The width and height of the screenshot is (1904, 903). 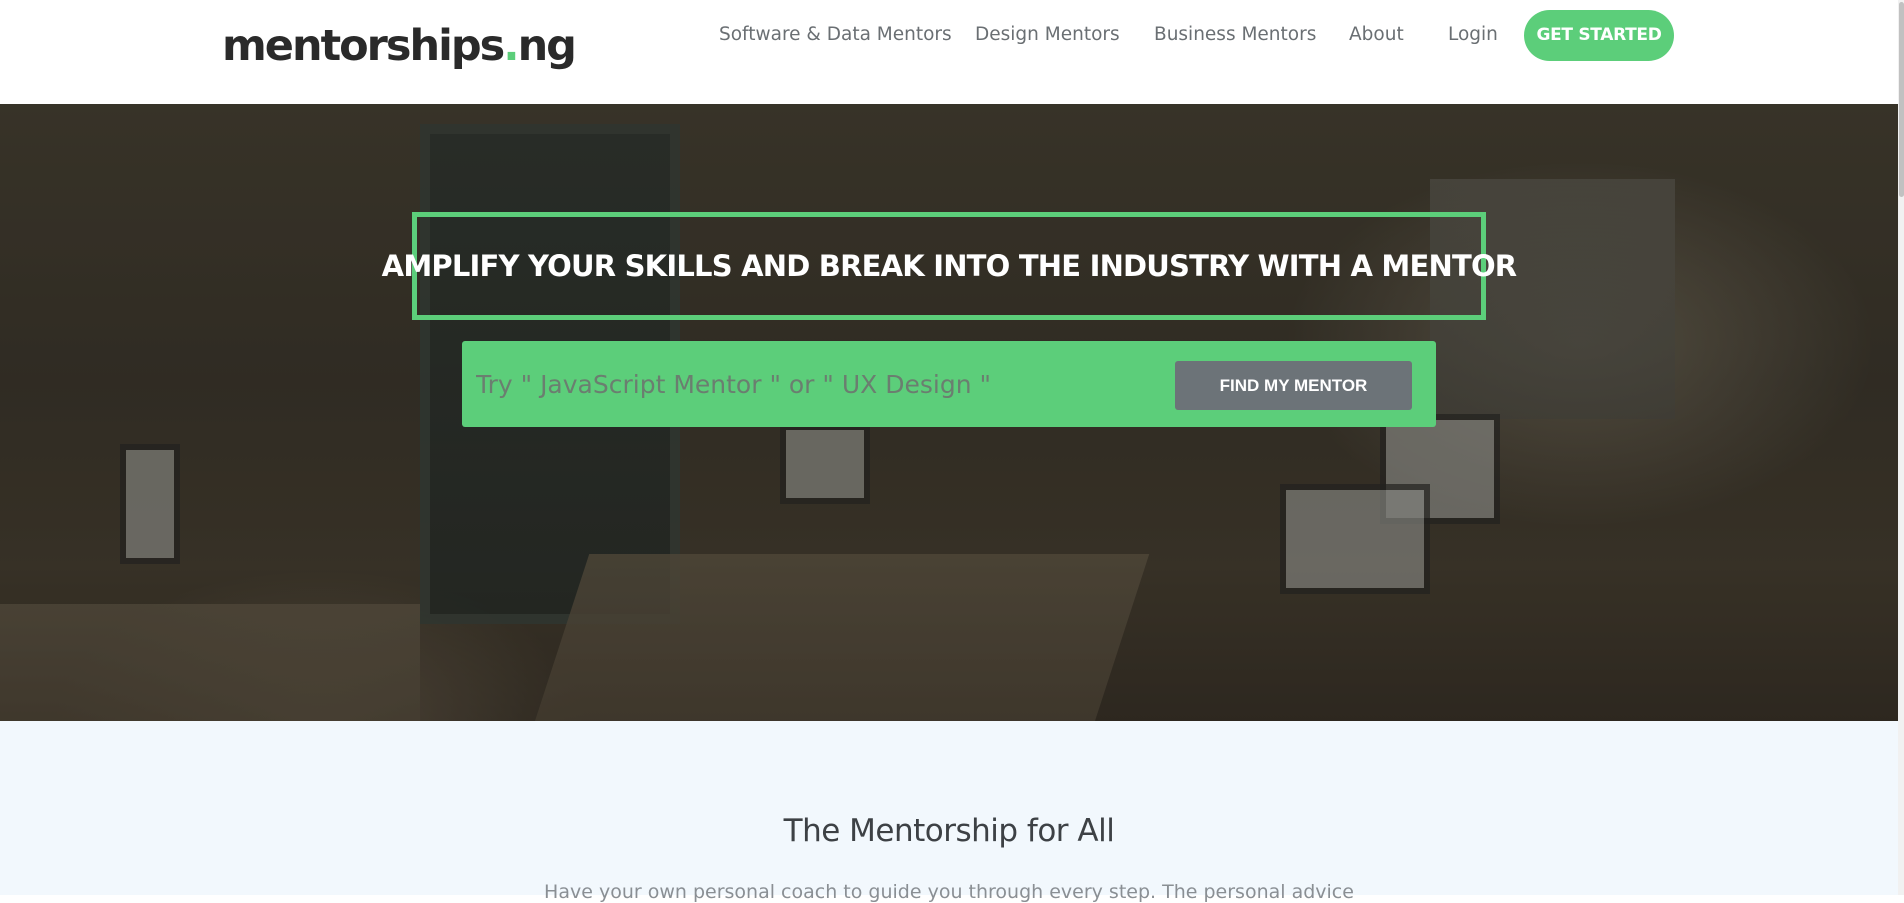 What do you see at coordinates (835, 35) in the screenshot?
I see `nav-software-data-mentors: Software & Data Mentors` at bounding box center [835, 35].